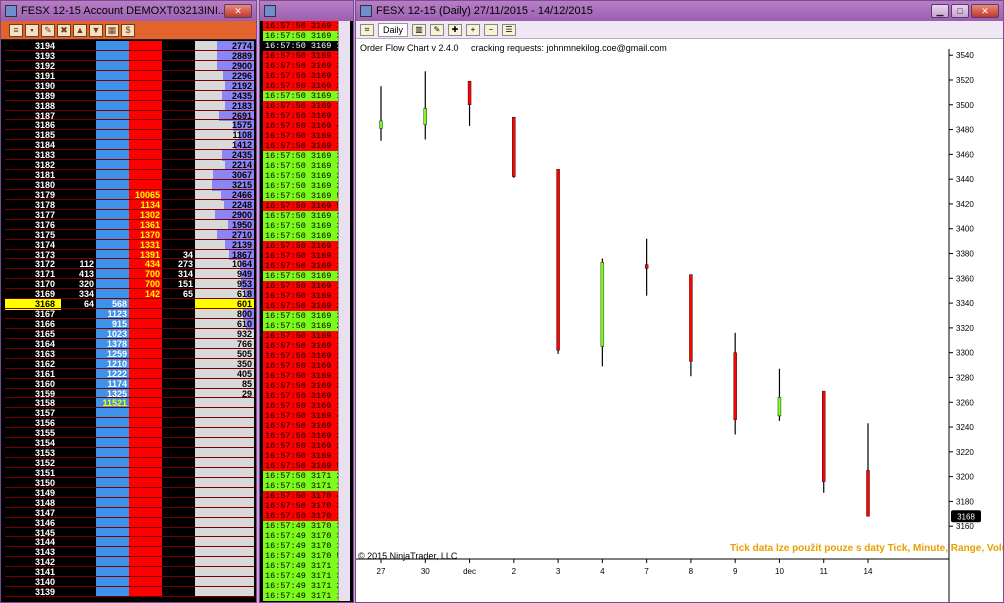  What do you see at coordinates (491, 29) in the screenshot?
I see `zoom-out-icon: −` at bounding box center [491, 29].